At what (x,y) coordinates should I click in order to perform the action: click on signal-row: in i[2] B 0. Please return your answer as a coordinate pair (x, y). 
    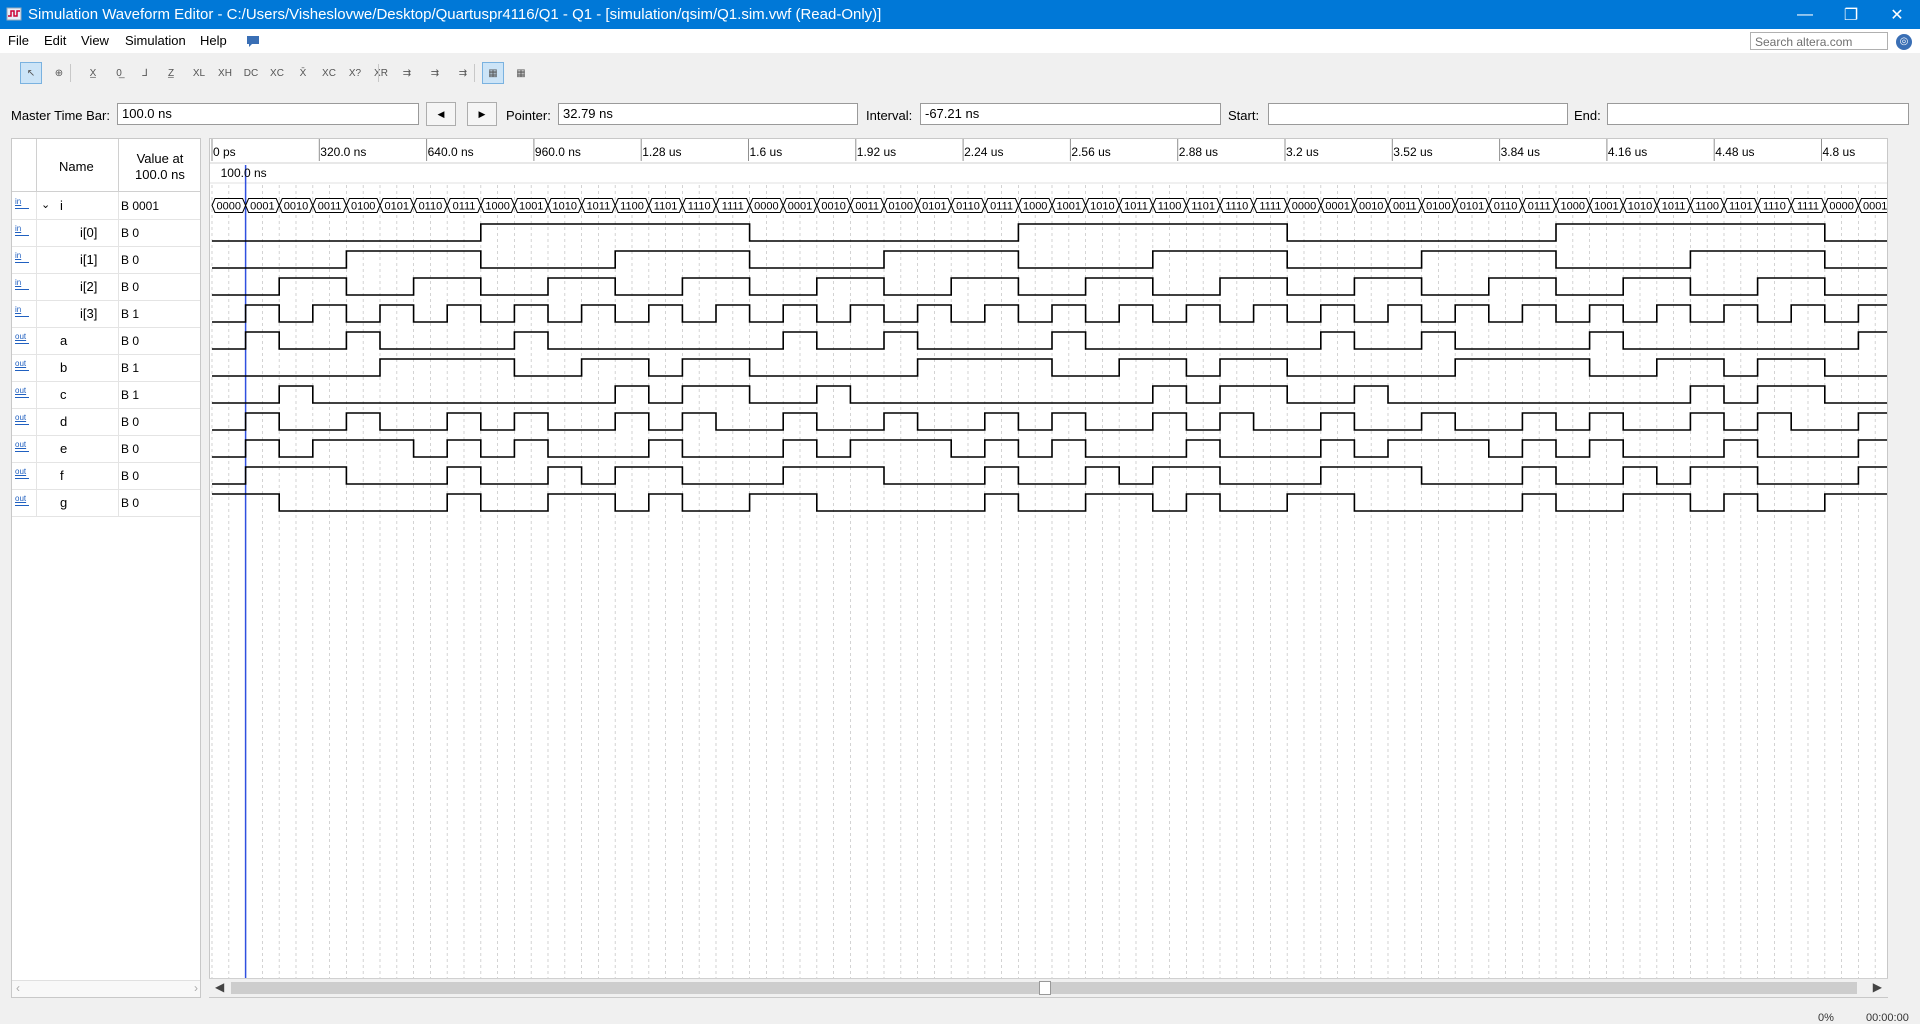
    Looking at the image, I should click on (106, 287).